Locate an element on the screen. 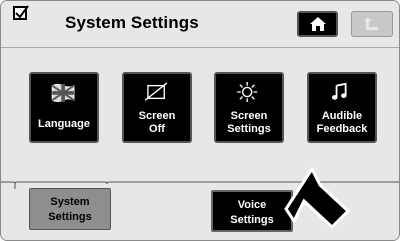 The height and width of the screenshot is (241, 400). flag-icon is located at coordinates (63, 92).